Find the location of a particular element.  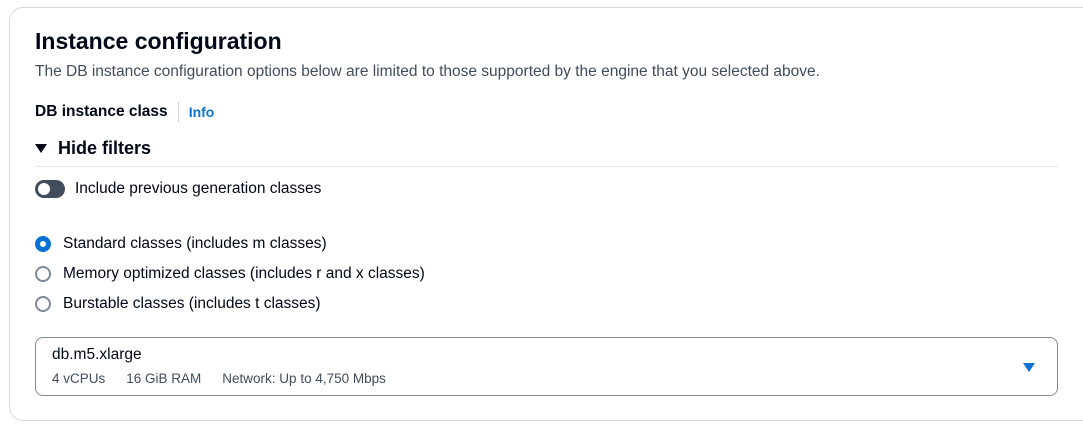

network-performance: Network: Up to 4,750 Mbps is located at coordinates (304, 378).